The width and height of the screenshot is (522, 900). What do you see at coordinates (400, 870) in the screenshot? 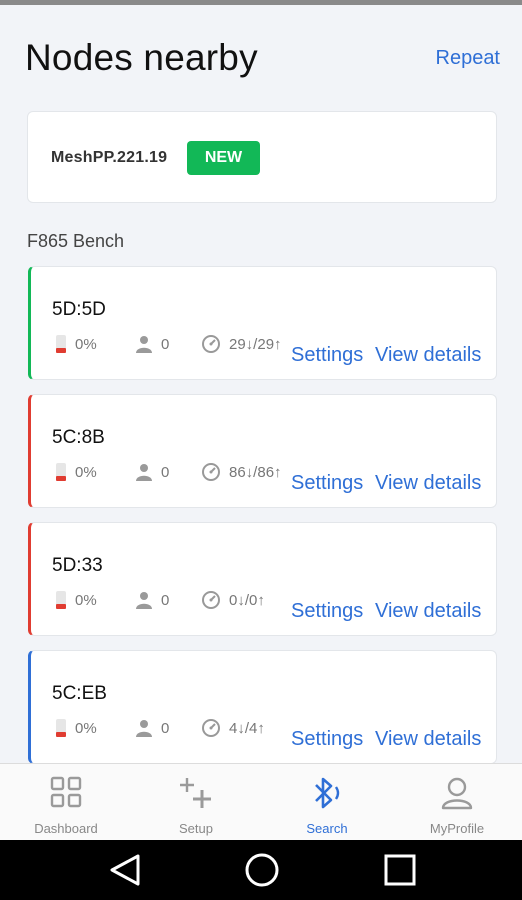
I see `recents-square-icon` at bounding box center [400, 870].